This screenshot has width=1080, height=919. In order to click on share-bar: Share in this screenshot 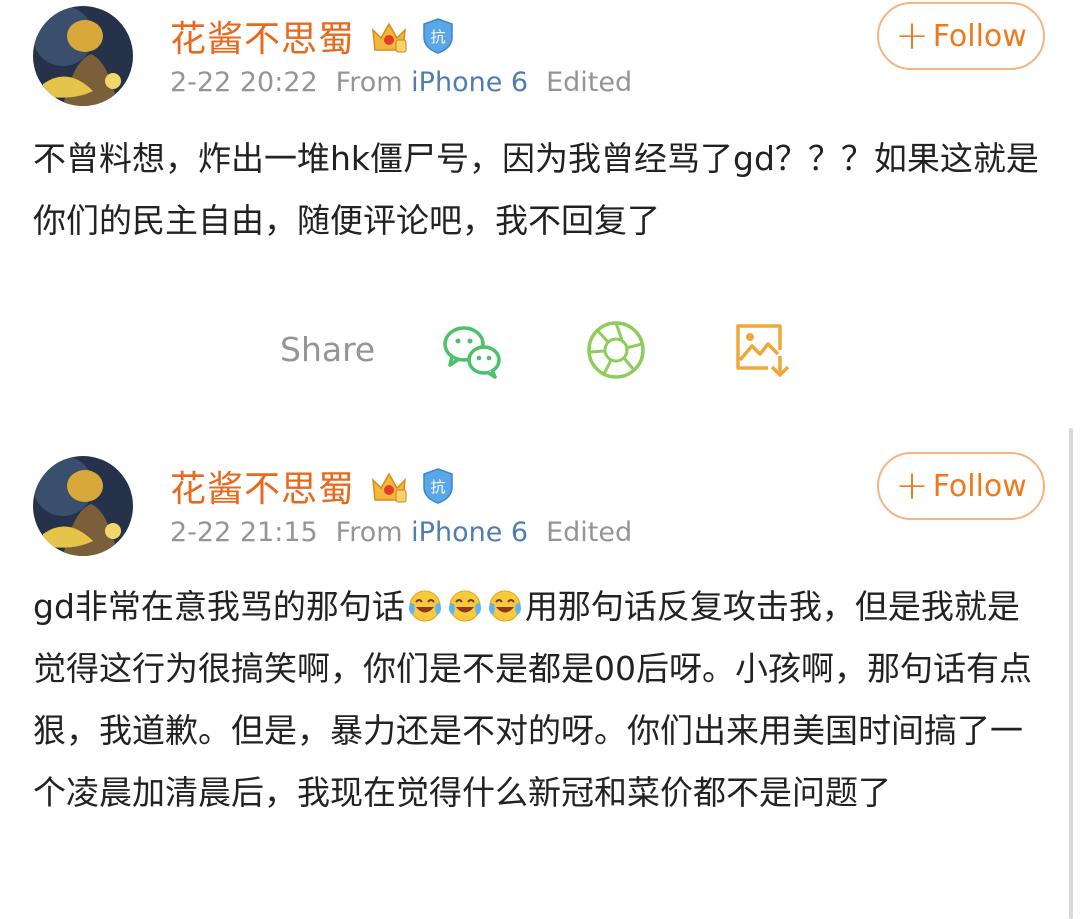, I will do `click(540, 350)`.